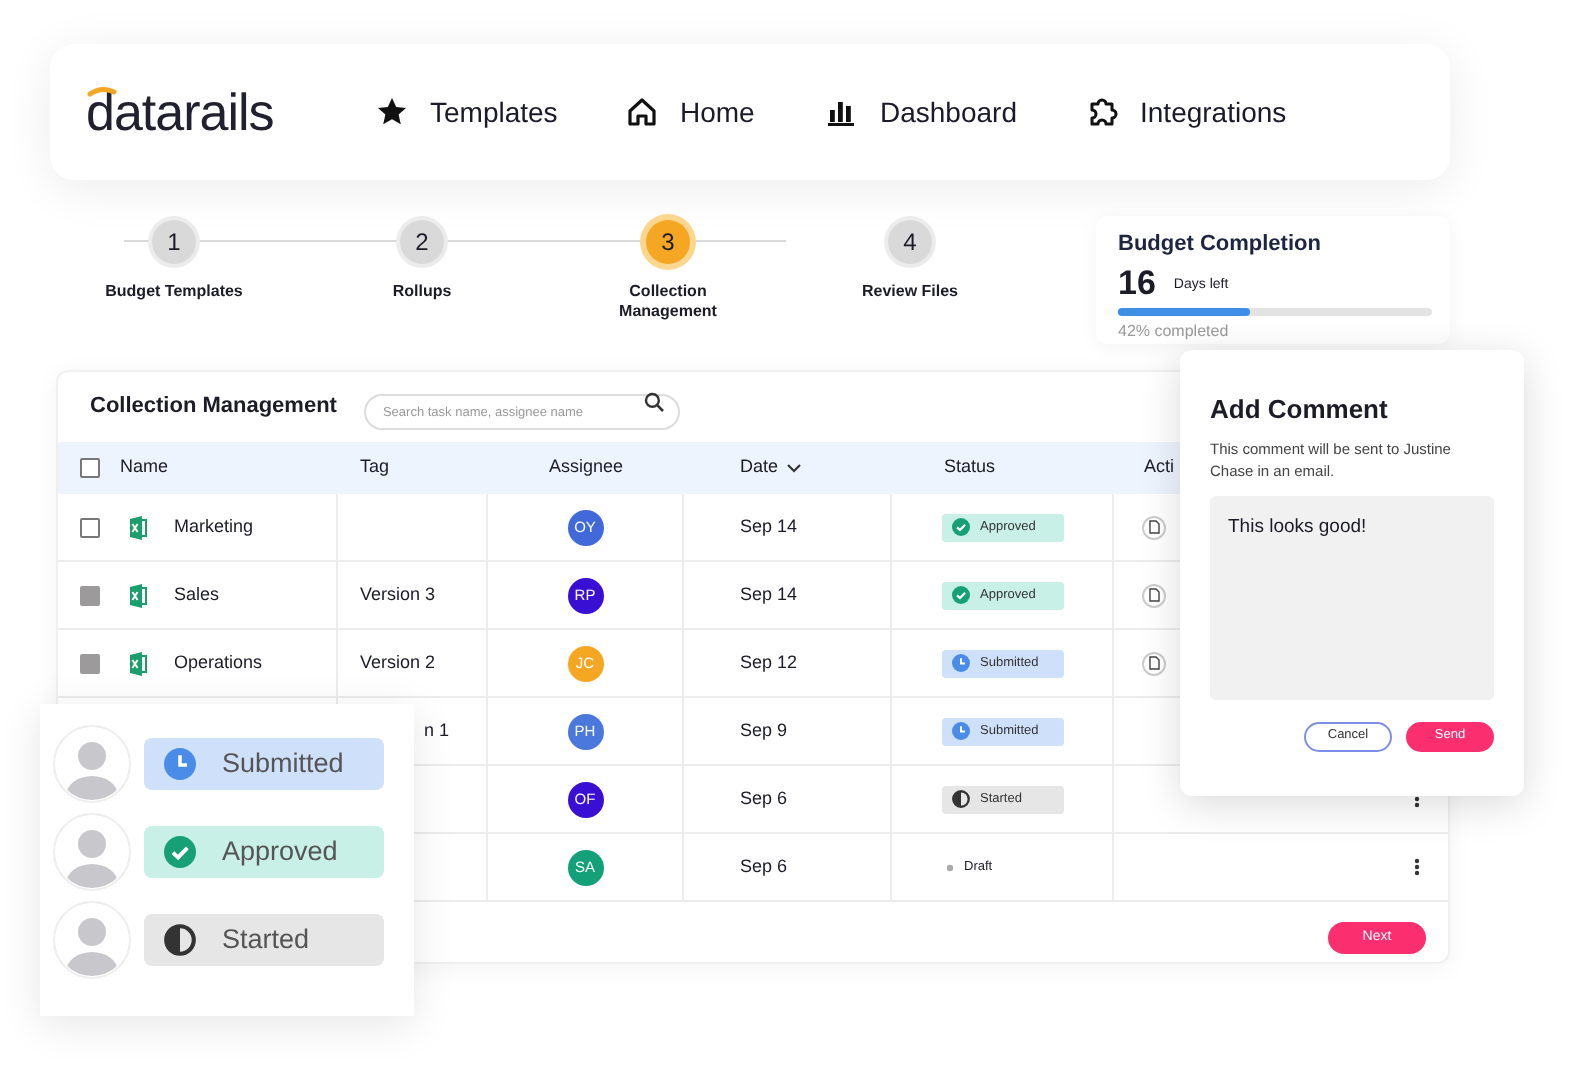  I want to click on status-badge: Approved, so click(264, 852).